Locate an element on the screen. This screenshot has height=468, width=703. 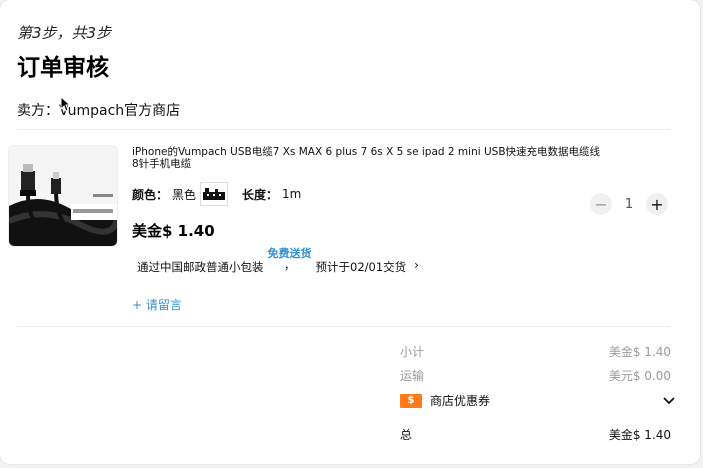
coupon-label: 商店优惠券 is located at coordinates (460, 401).